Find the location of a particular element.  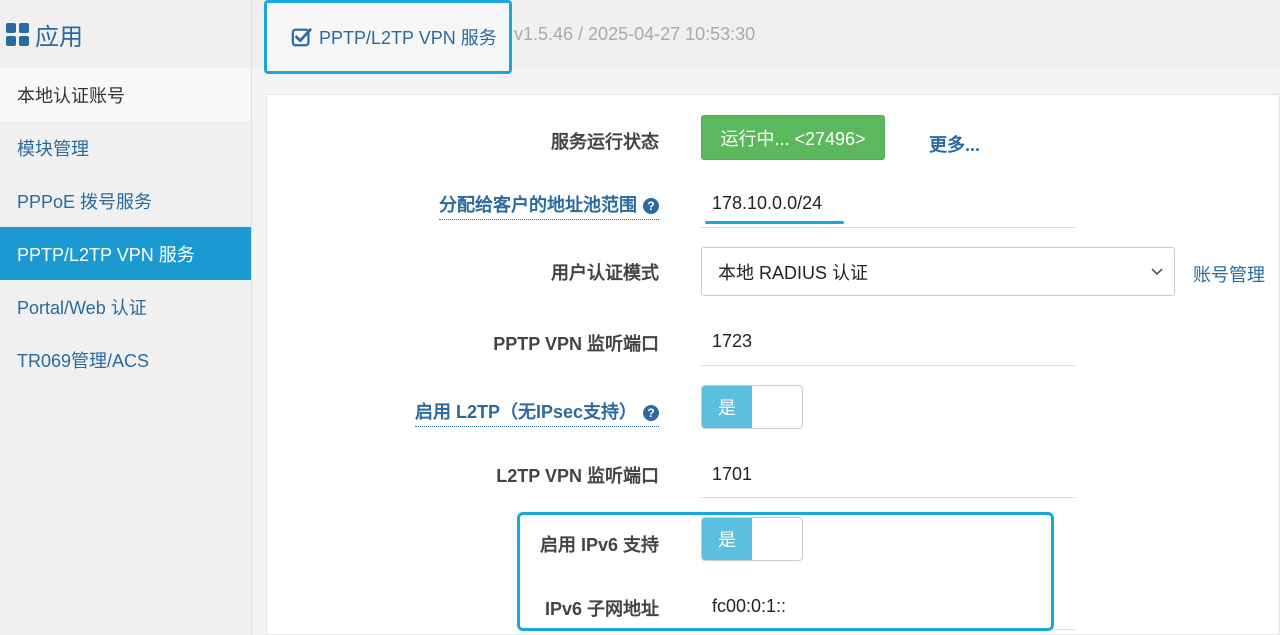

apps-grid-icon is located at coordinates (17, 34).